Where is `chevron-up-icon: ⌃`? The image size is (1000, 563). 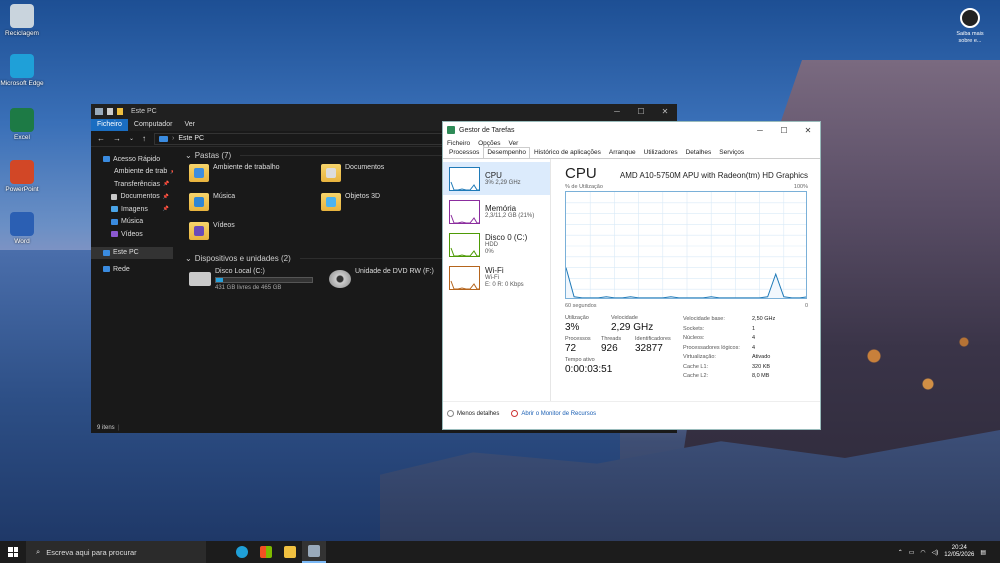 chevron-up-icon: ⌃ is located at coordinates (900, 552).